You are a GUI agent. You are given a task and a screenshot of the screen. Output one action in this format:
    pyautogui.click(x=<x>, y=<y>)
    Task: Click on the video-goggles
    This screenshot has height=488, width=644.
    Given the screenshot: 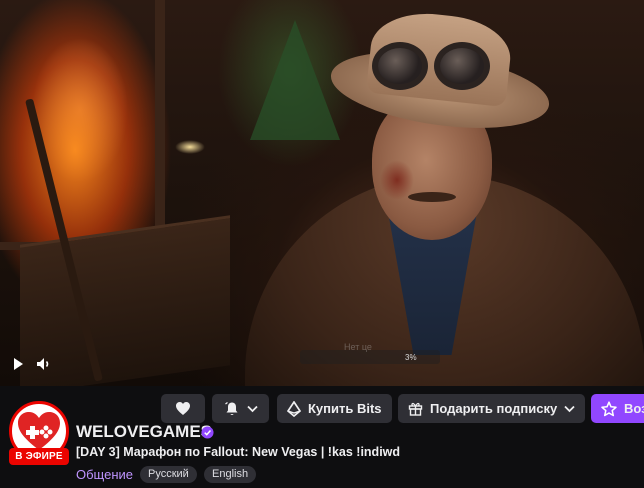 What is the action you would take?
    pyautogui.click(x=437, y=67)
    